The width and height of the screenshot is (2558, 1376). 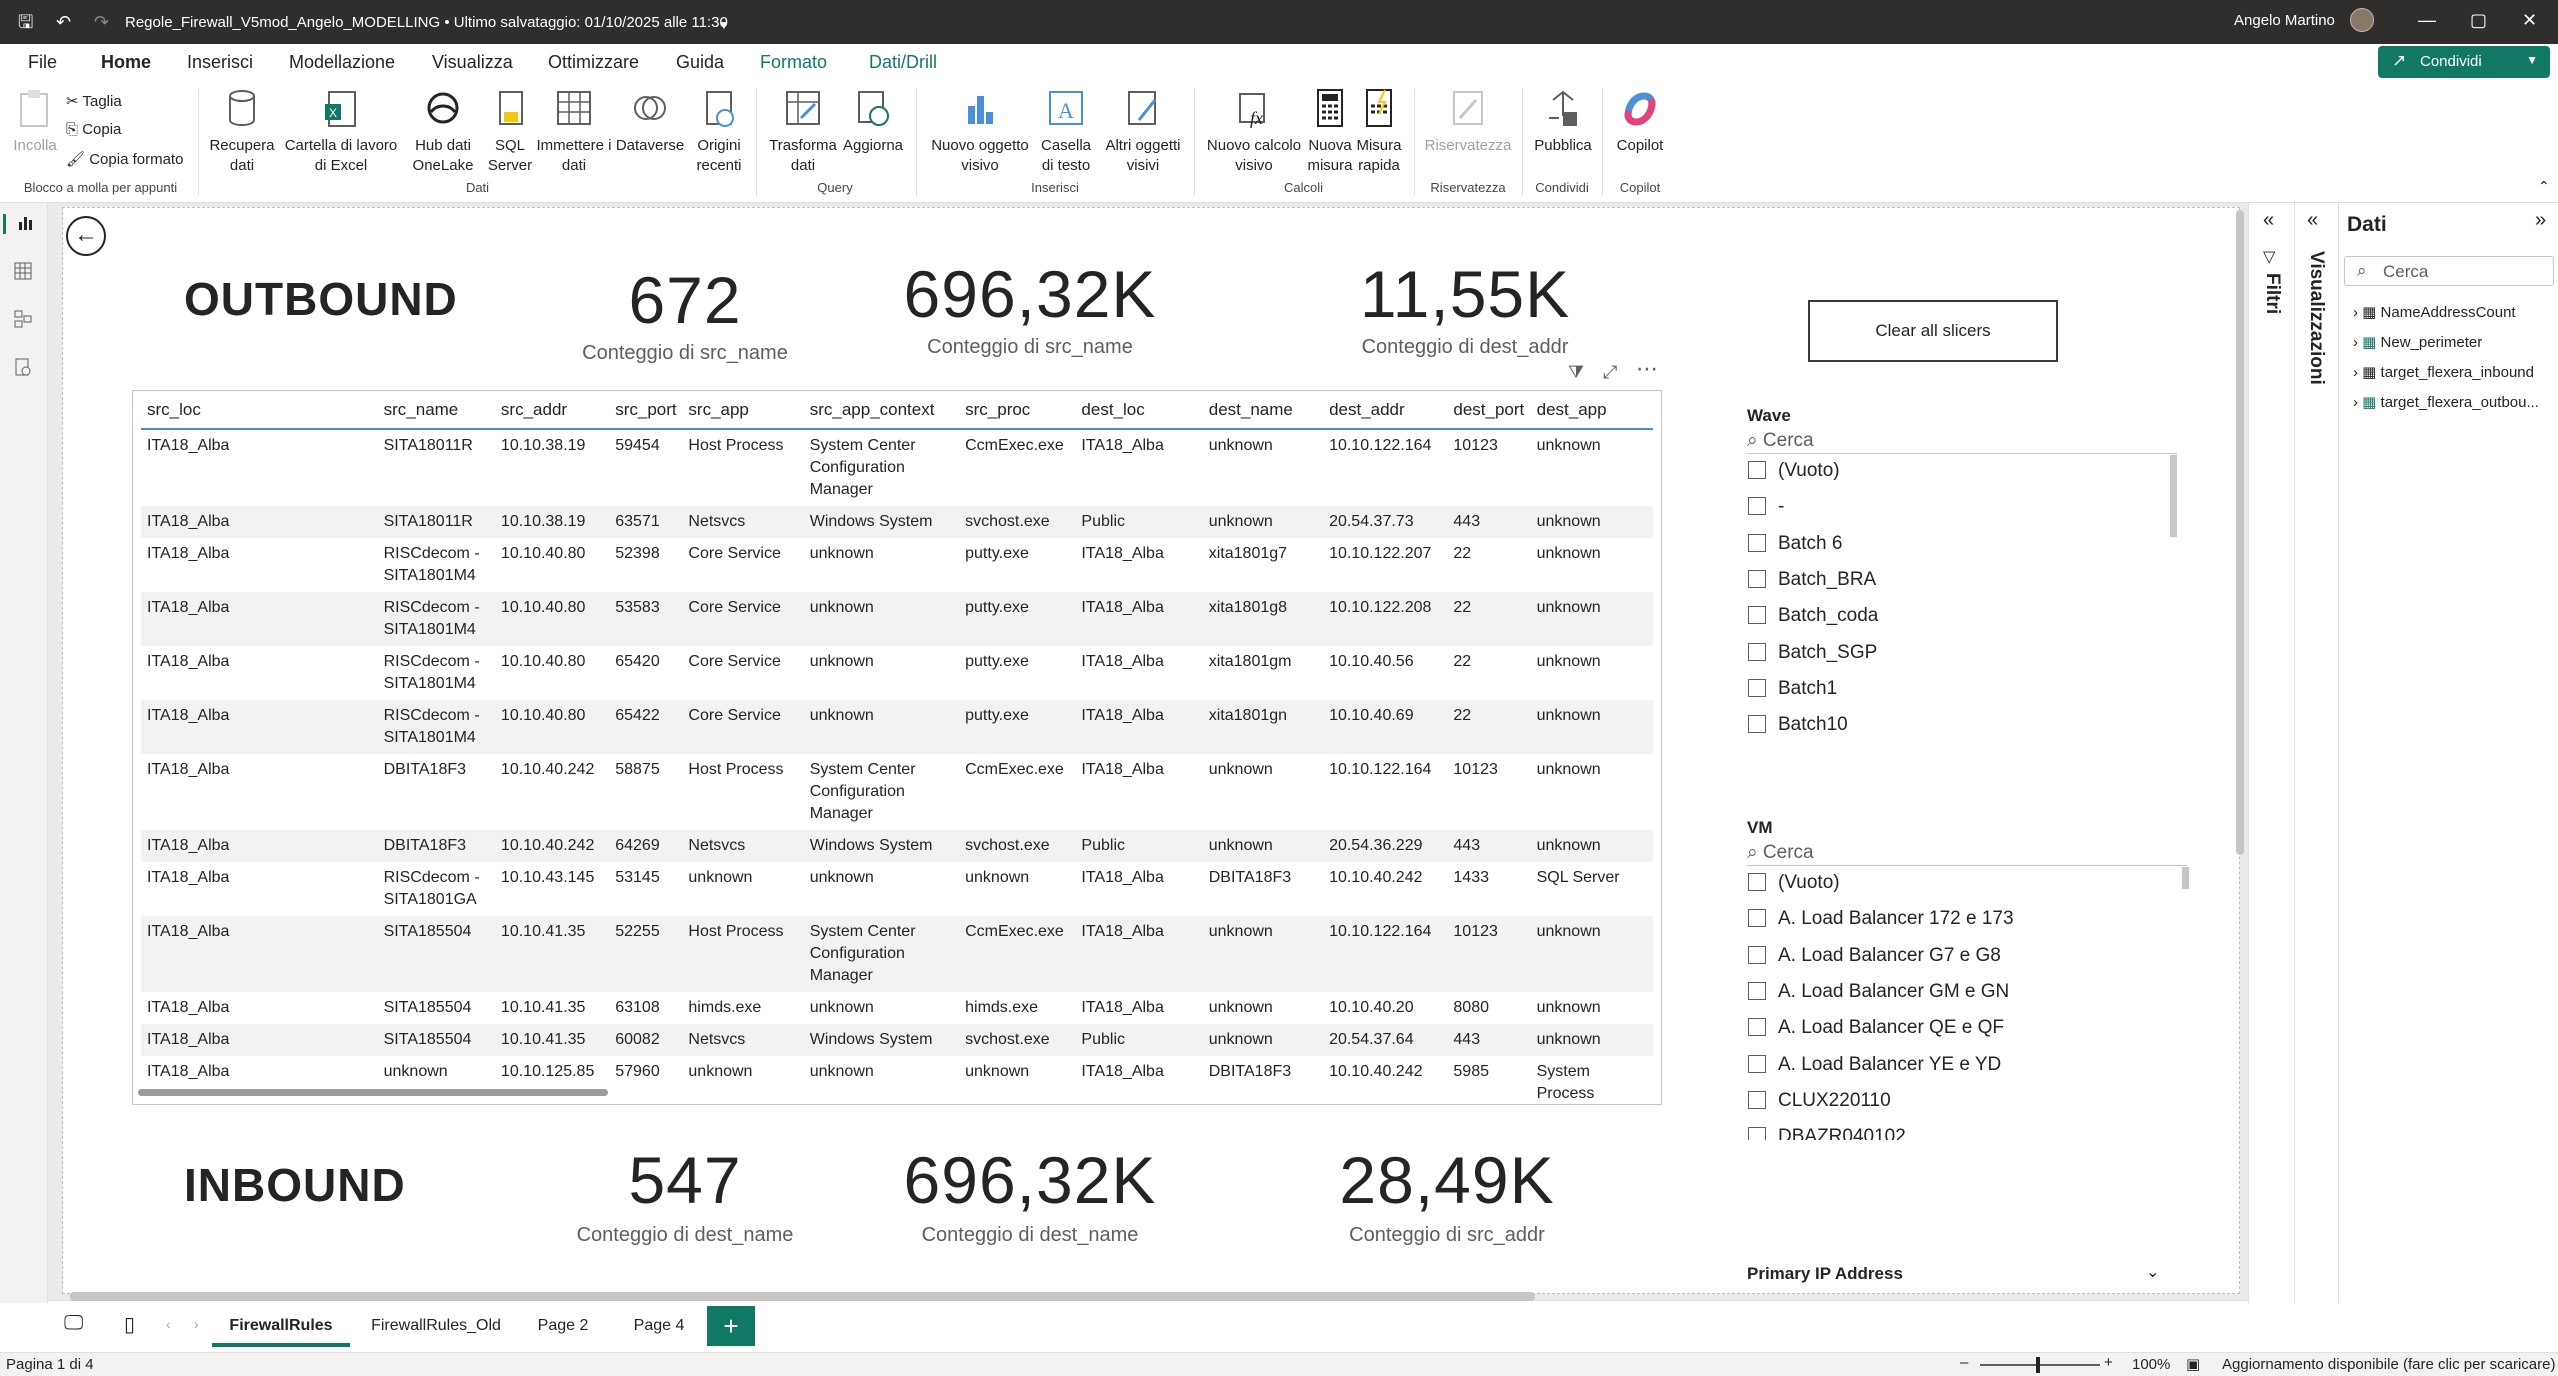 I want to click on inbound-title: INBOUND, so click(x=295, y=1185).